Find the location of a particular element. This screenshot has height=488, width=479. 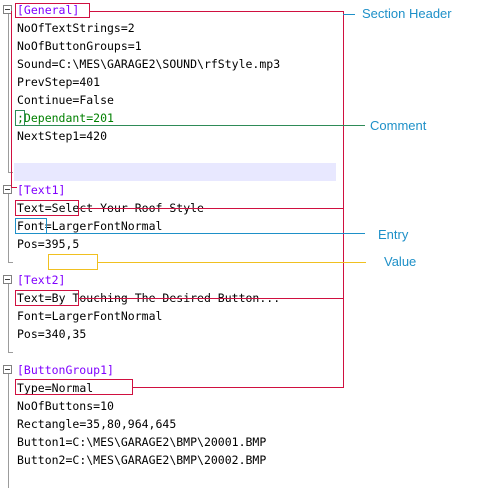

entry-value: 10 is located at coordinates (107, 406).